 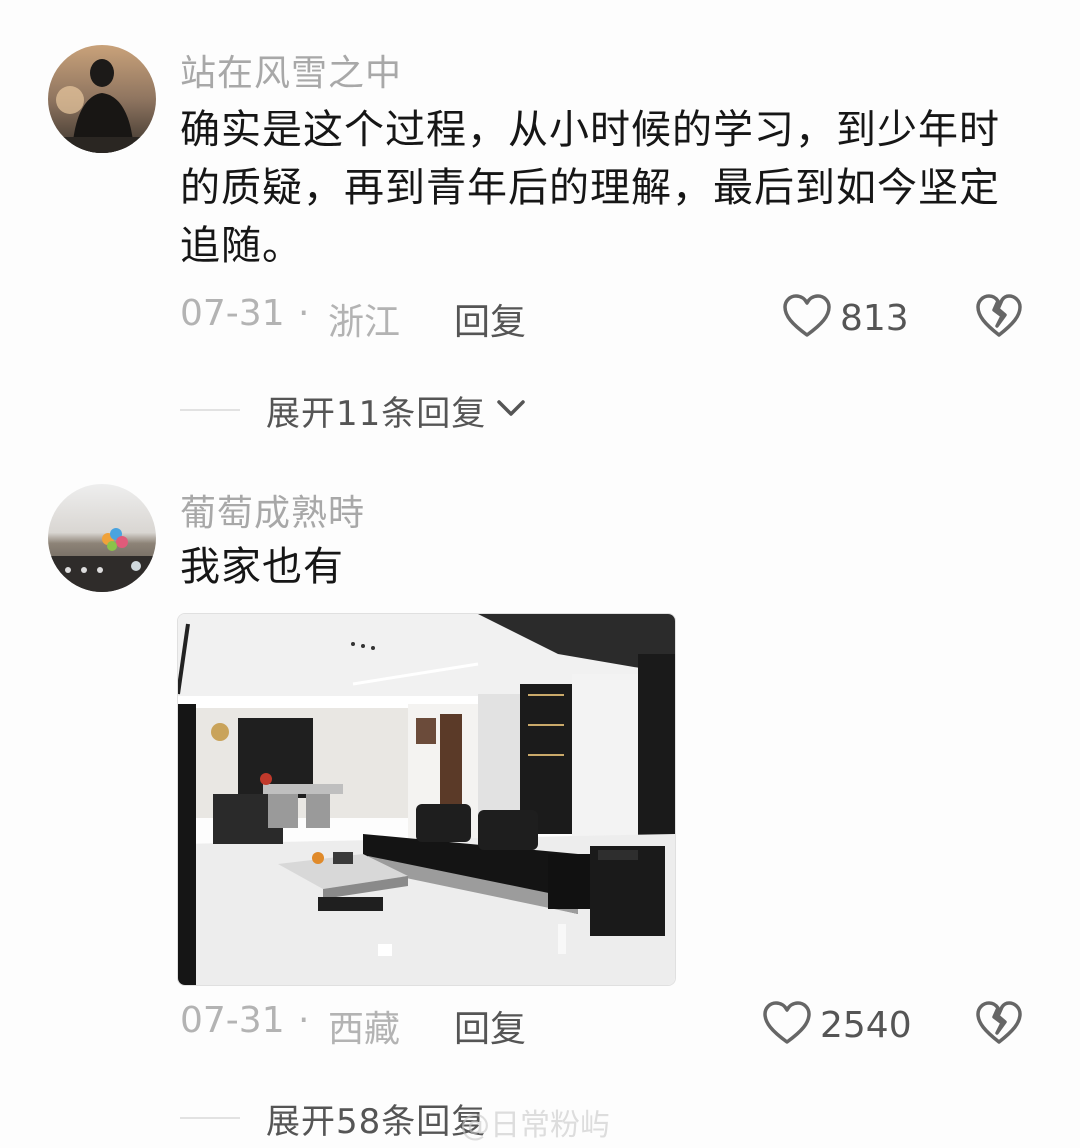 What do you see at coordinates (376, 1121) in the screenshot?
I see `expand-replies-label: 展开58条回复` at bounding box center [376, 1121].